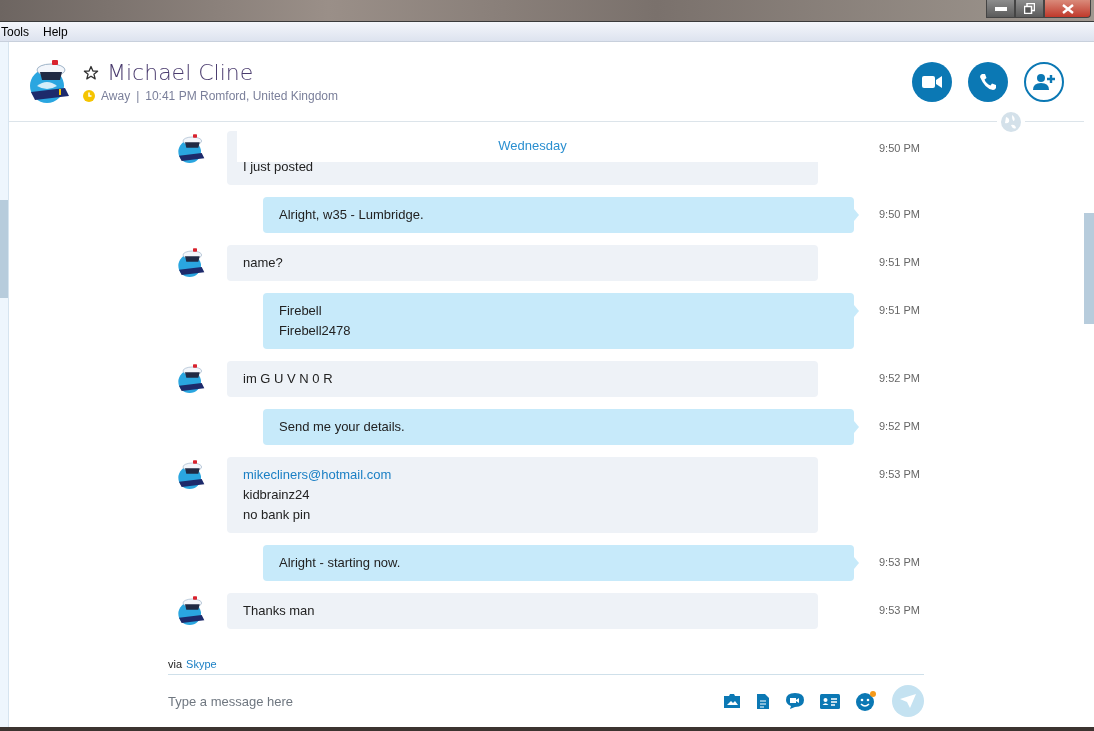 The width and height of the screenshot is (1094, 731). Describe the element at coordinates (180, 73) in the screenshot. I see `contact-name: Michael Cline` at that location.